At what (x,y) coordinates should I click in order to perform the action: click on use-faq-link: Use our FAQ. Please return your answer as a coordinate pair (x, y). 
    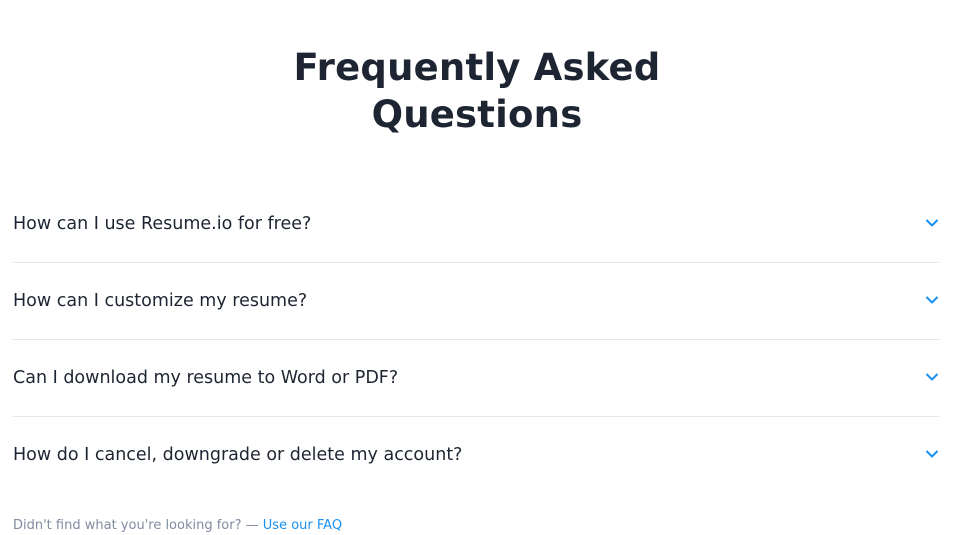
    Looking at the image, I should click on (302, 525).